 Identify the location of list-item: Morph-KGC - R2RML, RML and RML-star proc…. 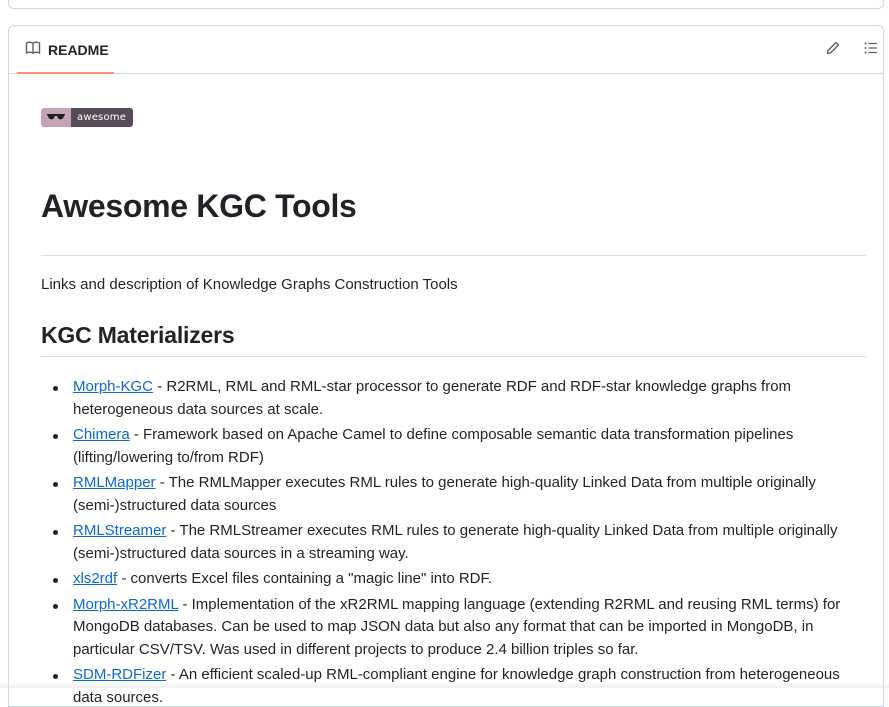
(463, 398).